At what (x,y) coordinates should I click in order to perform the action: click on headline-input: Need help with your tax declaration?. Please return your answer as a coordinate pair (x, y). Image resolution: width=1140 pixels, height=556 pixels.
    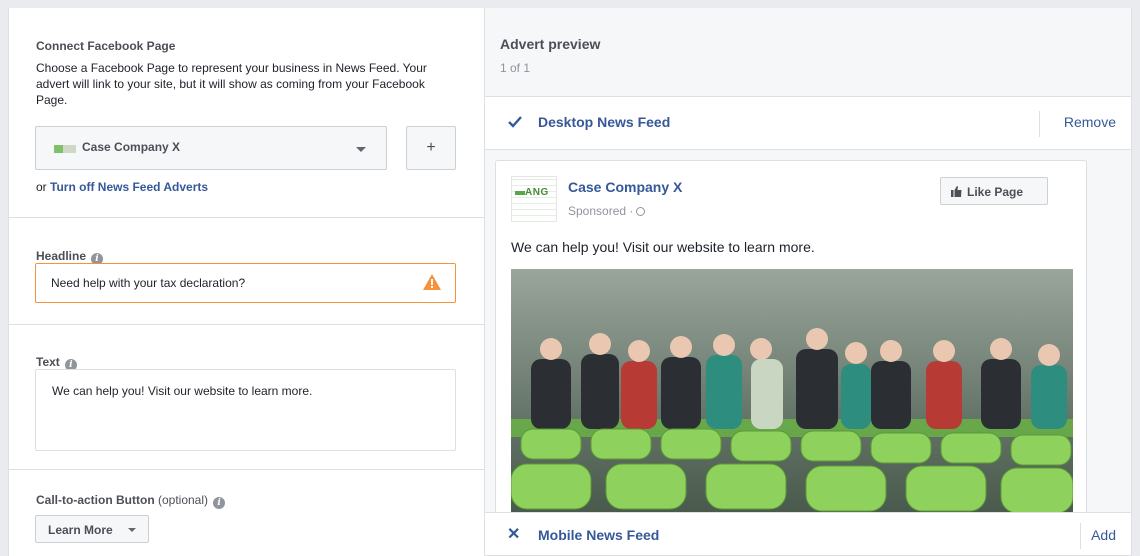
    Looking at the image, I should click on (245, 283).